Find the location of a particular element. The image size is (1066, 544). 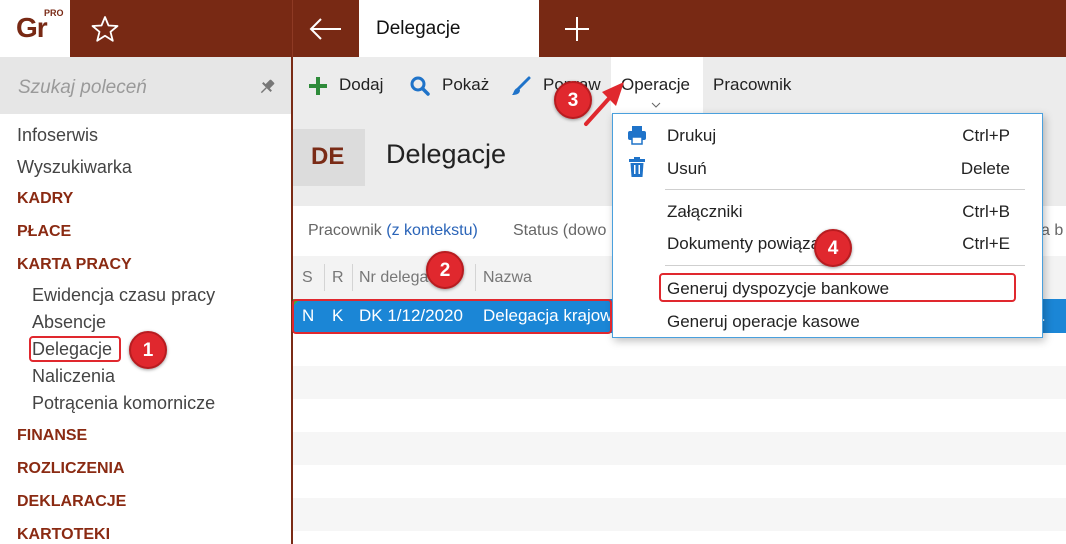

shortcut-attachments: Ctrl+B is located at coordinates (986, 211).